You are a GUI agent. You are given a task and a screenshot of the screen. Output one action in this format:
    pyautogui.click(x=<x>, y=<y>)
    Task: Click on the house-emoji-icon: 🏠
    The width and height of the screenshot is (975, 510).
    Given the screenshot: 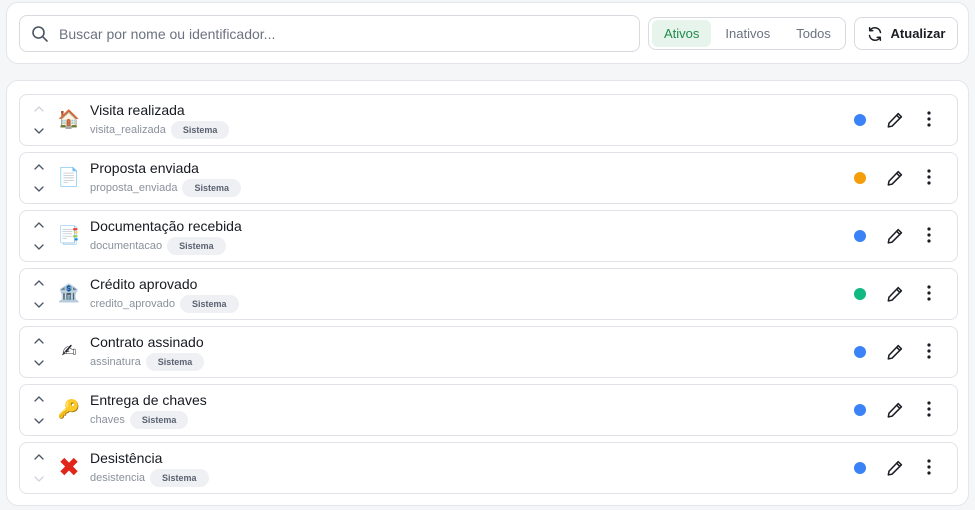 What is the action you would take?
    pyautogui.click(x=69, y=118)
    